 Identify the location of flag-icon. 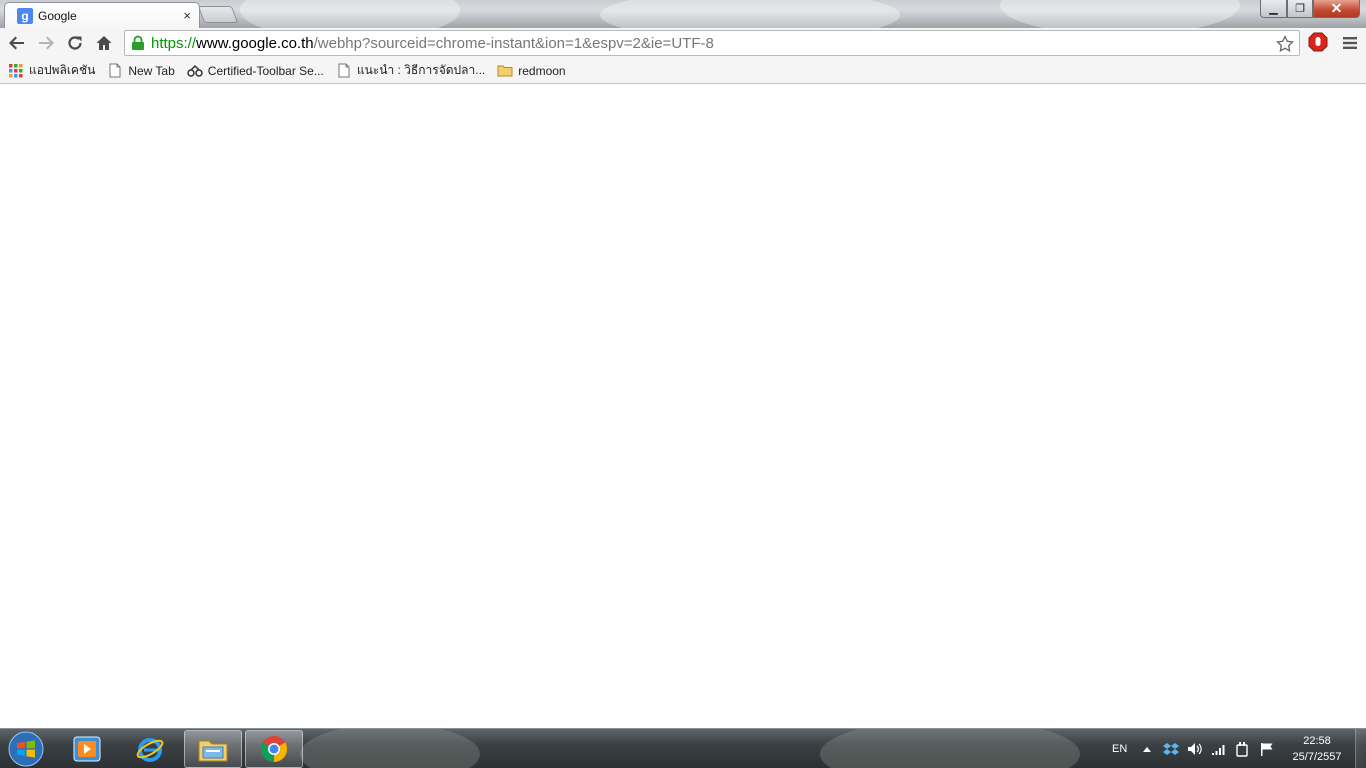
(1267, 749).